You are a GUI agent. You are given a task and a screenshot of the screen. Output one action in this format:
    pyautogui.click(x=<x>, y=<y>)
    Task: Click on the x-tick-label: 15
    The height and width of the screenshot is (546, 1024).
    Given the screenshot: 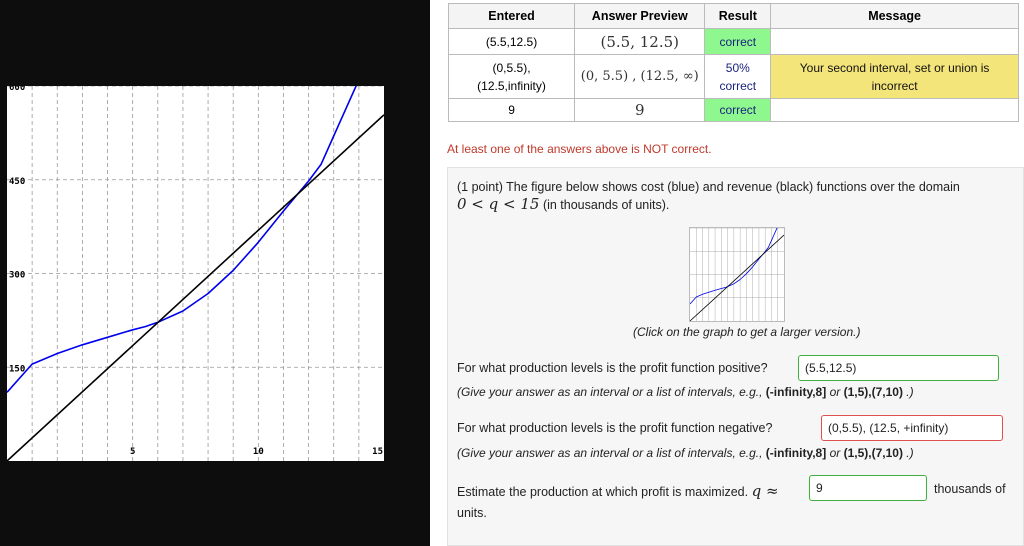 What is the action you would take?
    pyautogui.click(x=377, y=452)
    